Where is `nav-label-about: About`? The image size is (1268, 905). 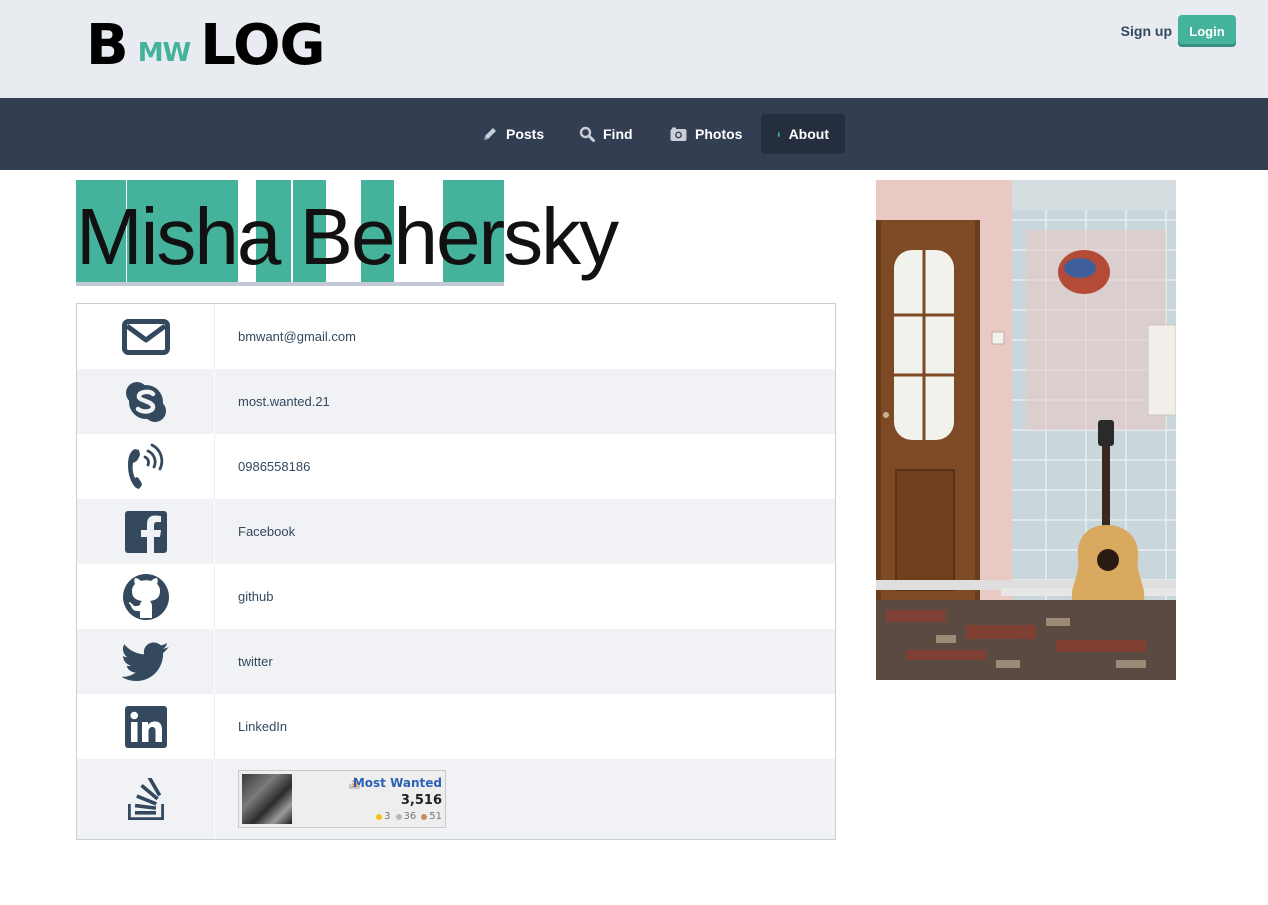 nav-label-about: About is located at coordinates (808, 134).